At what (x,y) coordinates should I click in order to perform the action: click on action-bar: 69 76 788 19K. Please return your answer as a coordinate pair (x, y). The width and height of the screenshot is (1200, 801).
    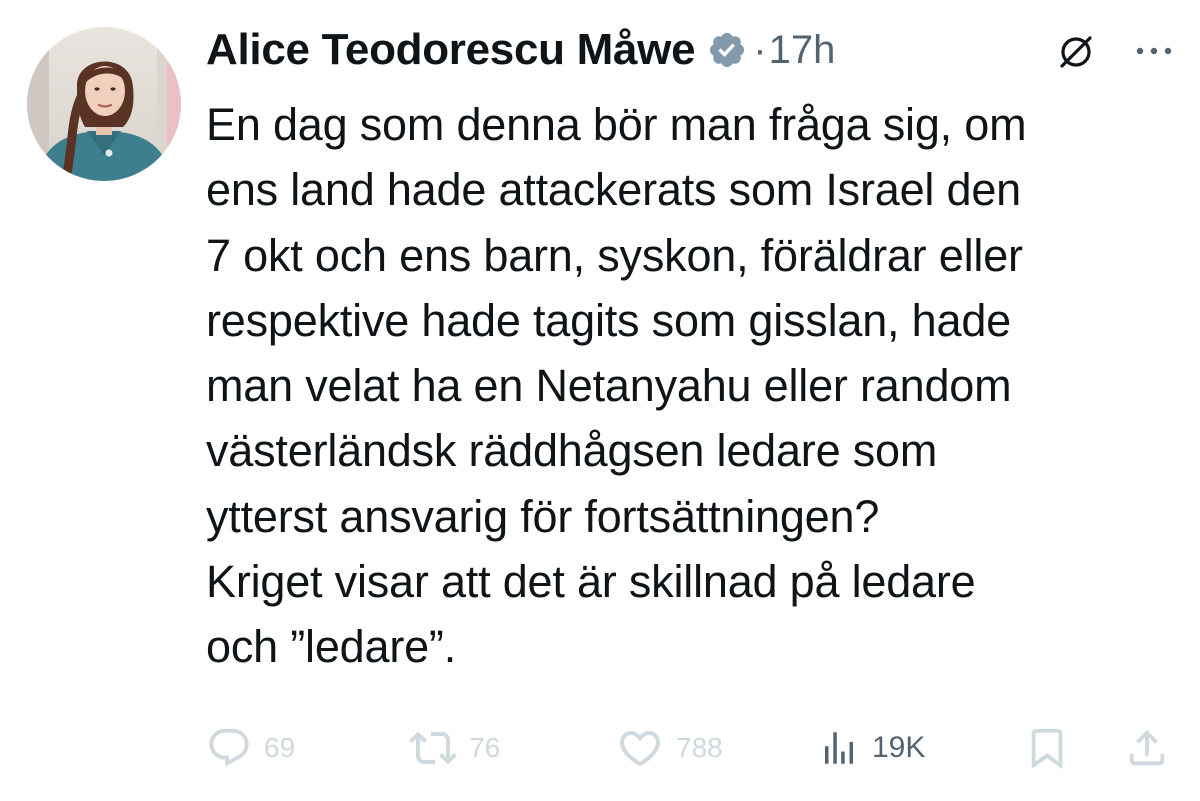
    Looking at the image, I should click on (691, 748).